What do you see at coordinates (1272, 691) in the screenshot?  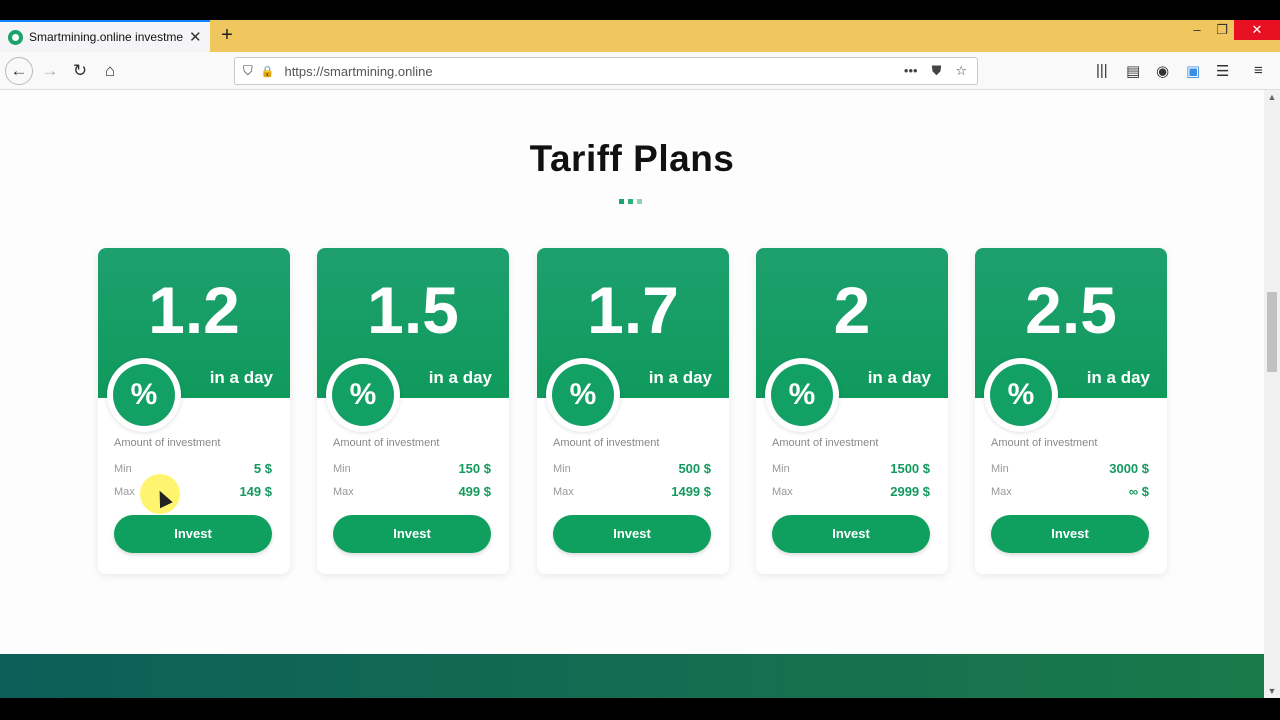 I see `scroll-down-icon: ▼` at bounding box center [1272, 691].